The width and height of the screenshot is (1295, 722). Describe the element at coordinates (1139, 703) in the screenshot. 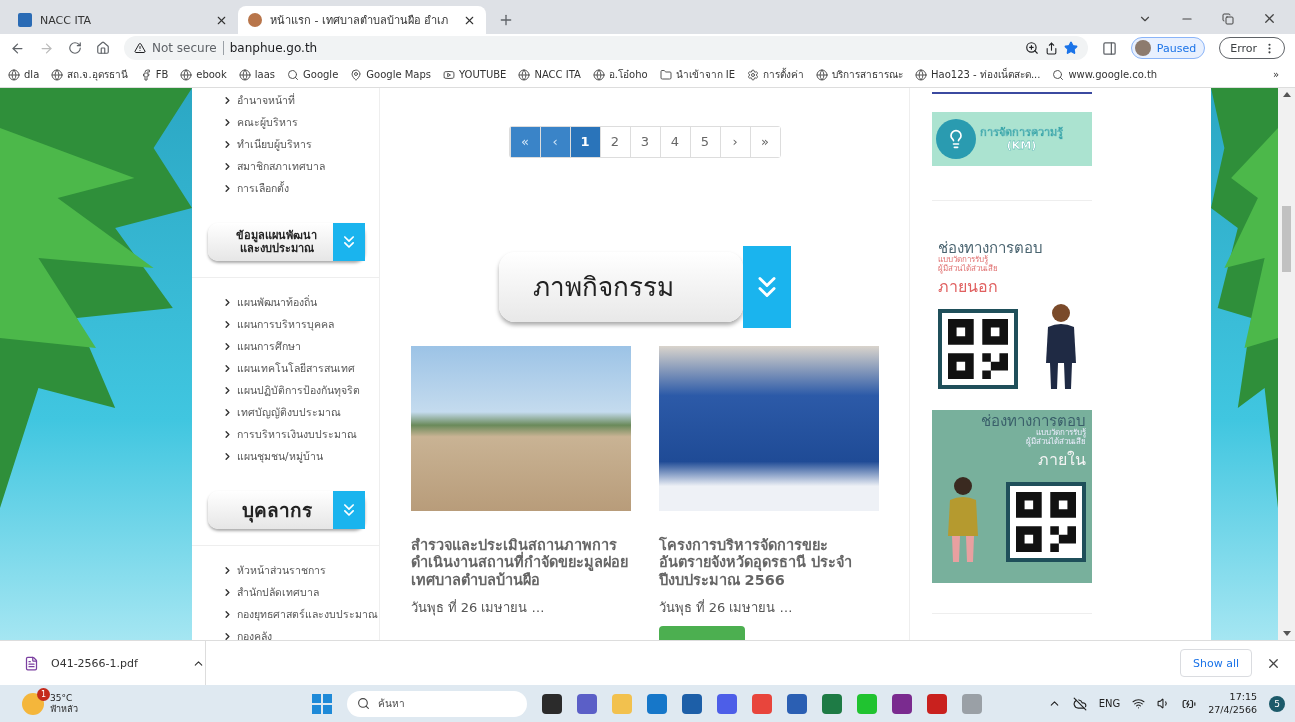

I see `wifi-icon` at that location.